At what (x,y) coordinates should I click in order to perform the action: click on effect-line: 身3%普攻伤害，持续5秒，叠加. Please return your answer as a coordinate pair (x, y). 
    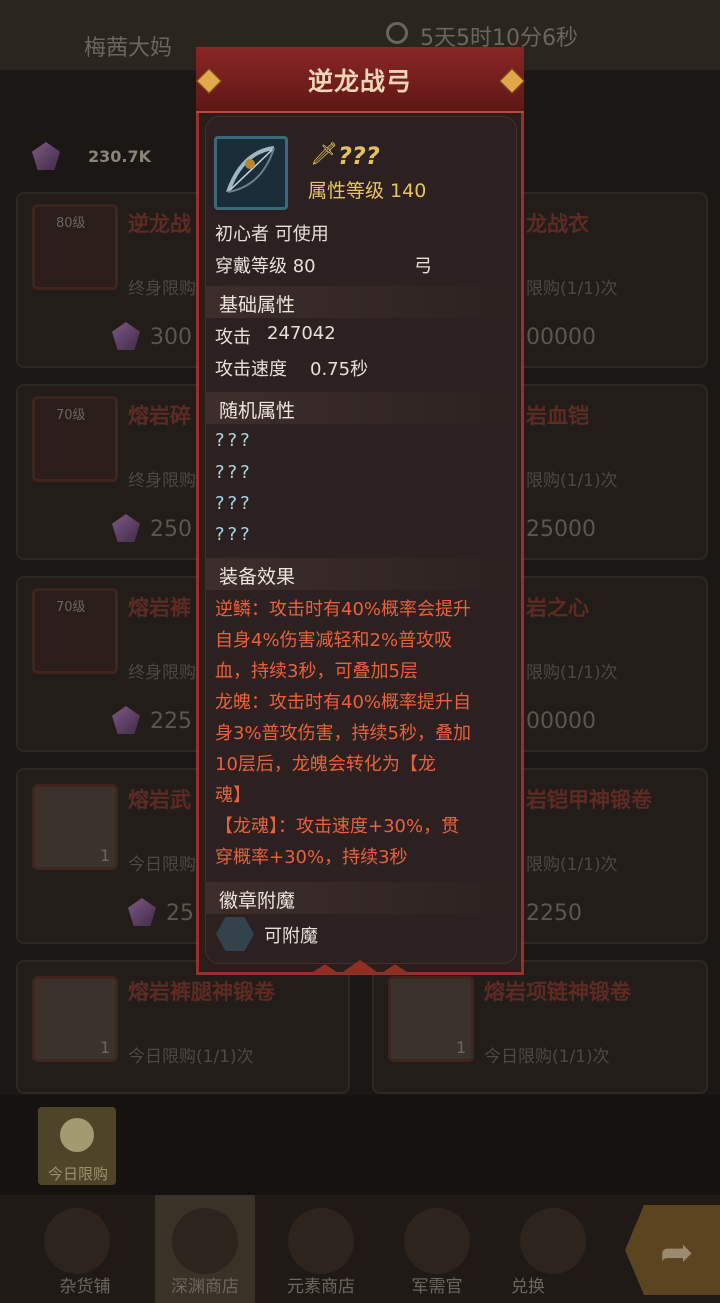
    Looking at the image, I should click on (343, 733).